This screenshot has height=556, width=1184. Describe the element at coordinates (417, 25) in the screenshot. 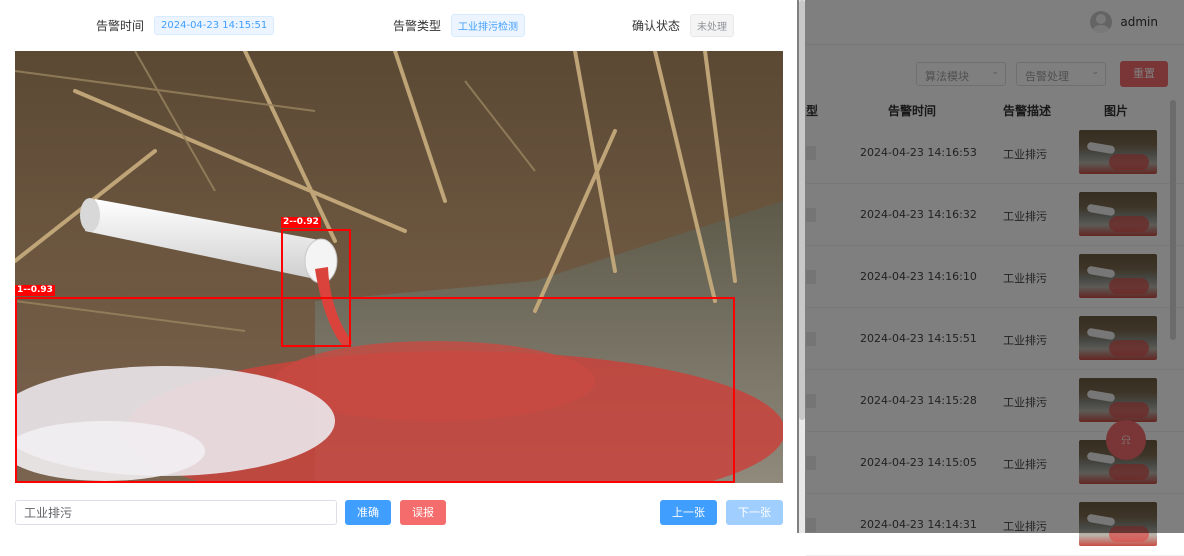

I see `alarm-type-label: 告警类型` at that location.